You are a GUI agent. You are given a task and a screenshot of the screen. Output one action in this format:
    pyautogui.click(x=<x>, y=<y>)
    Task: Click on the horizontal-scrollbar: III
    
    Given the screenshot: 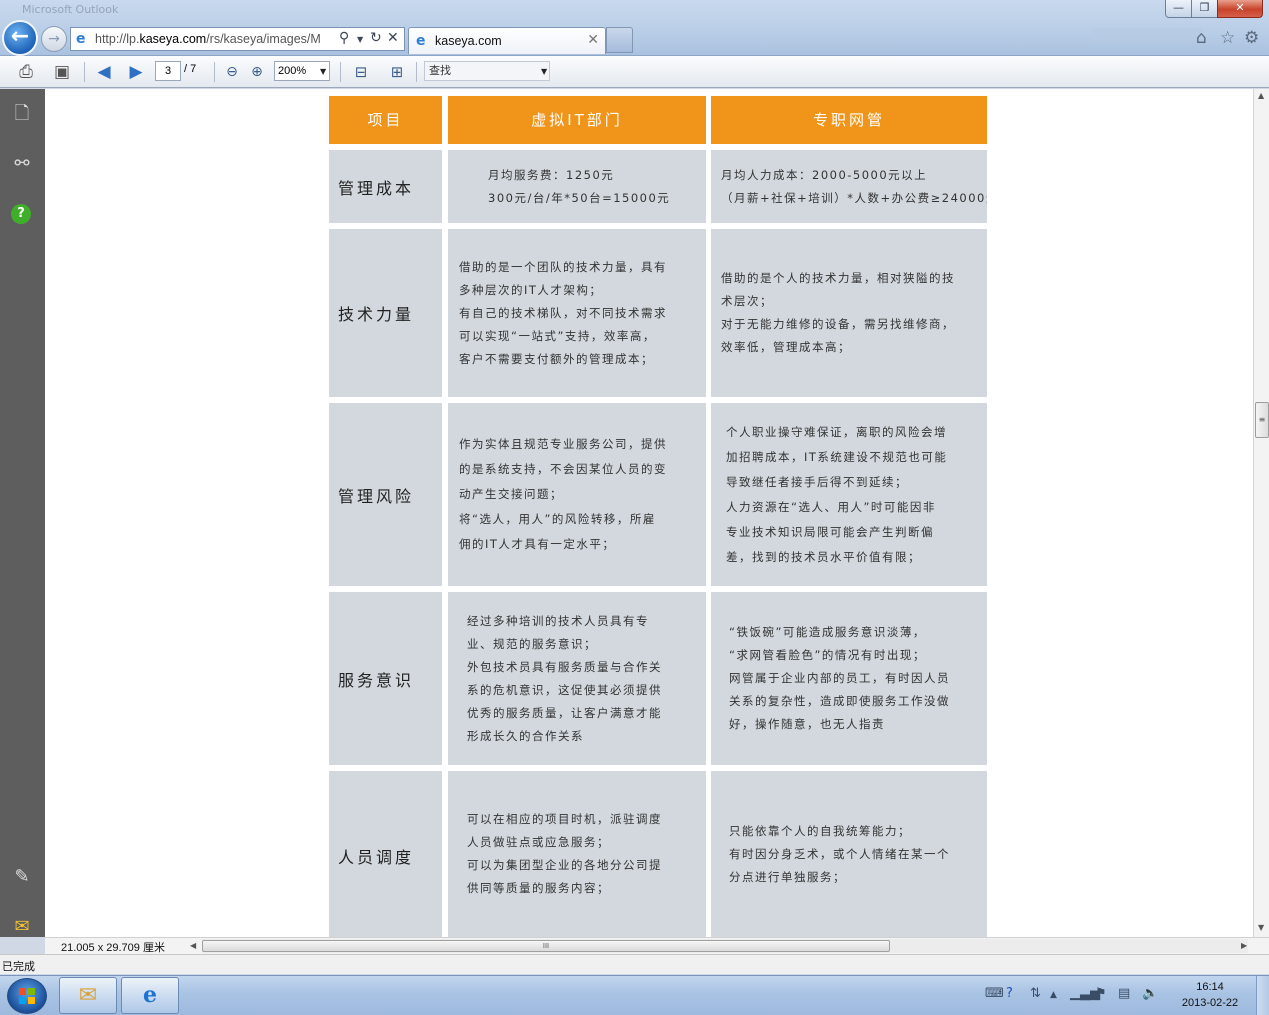 What is the action you would take?
    pyautogui.click(x=725, y=946)
    